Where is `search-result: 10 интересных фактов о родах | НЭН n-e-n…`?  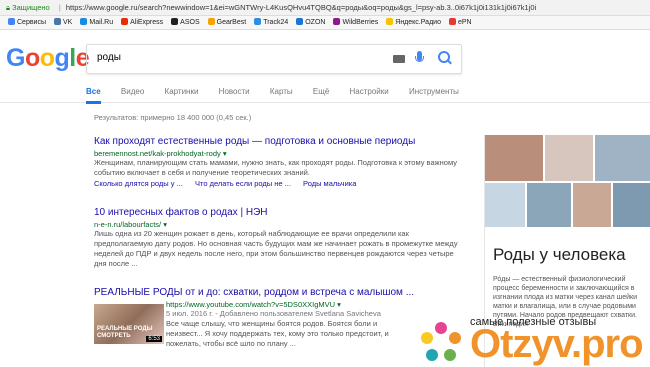
search-result: 10 интересных фактов о родах | НЭН n-e-n… is located at coordinates (279, 238).